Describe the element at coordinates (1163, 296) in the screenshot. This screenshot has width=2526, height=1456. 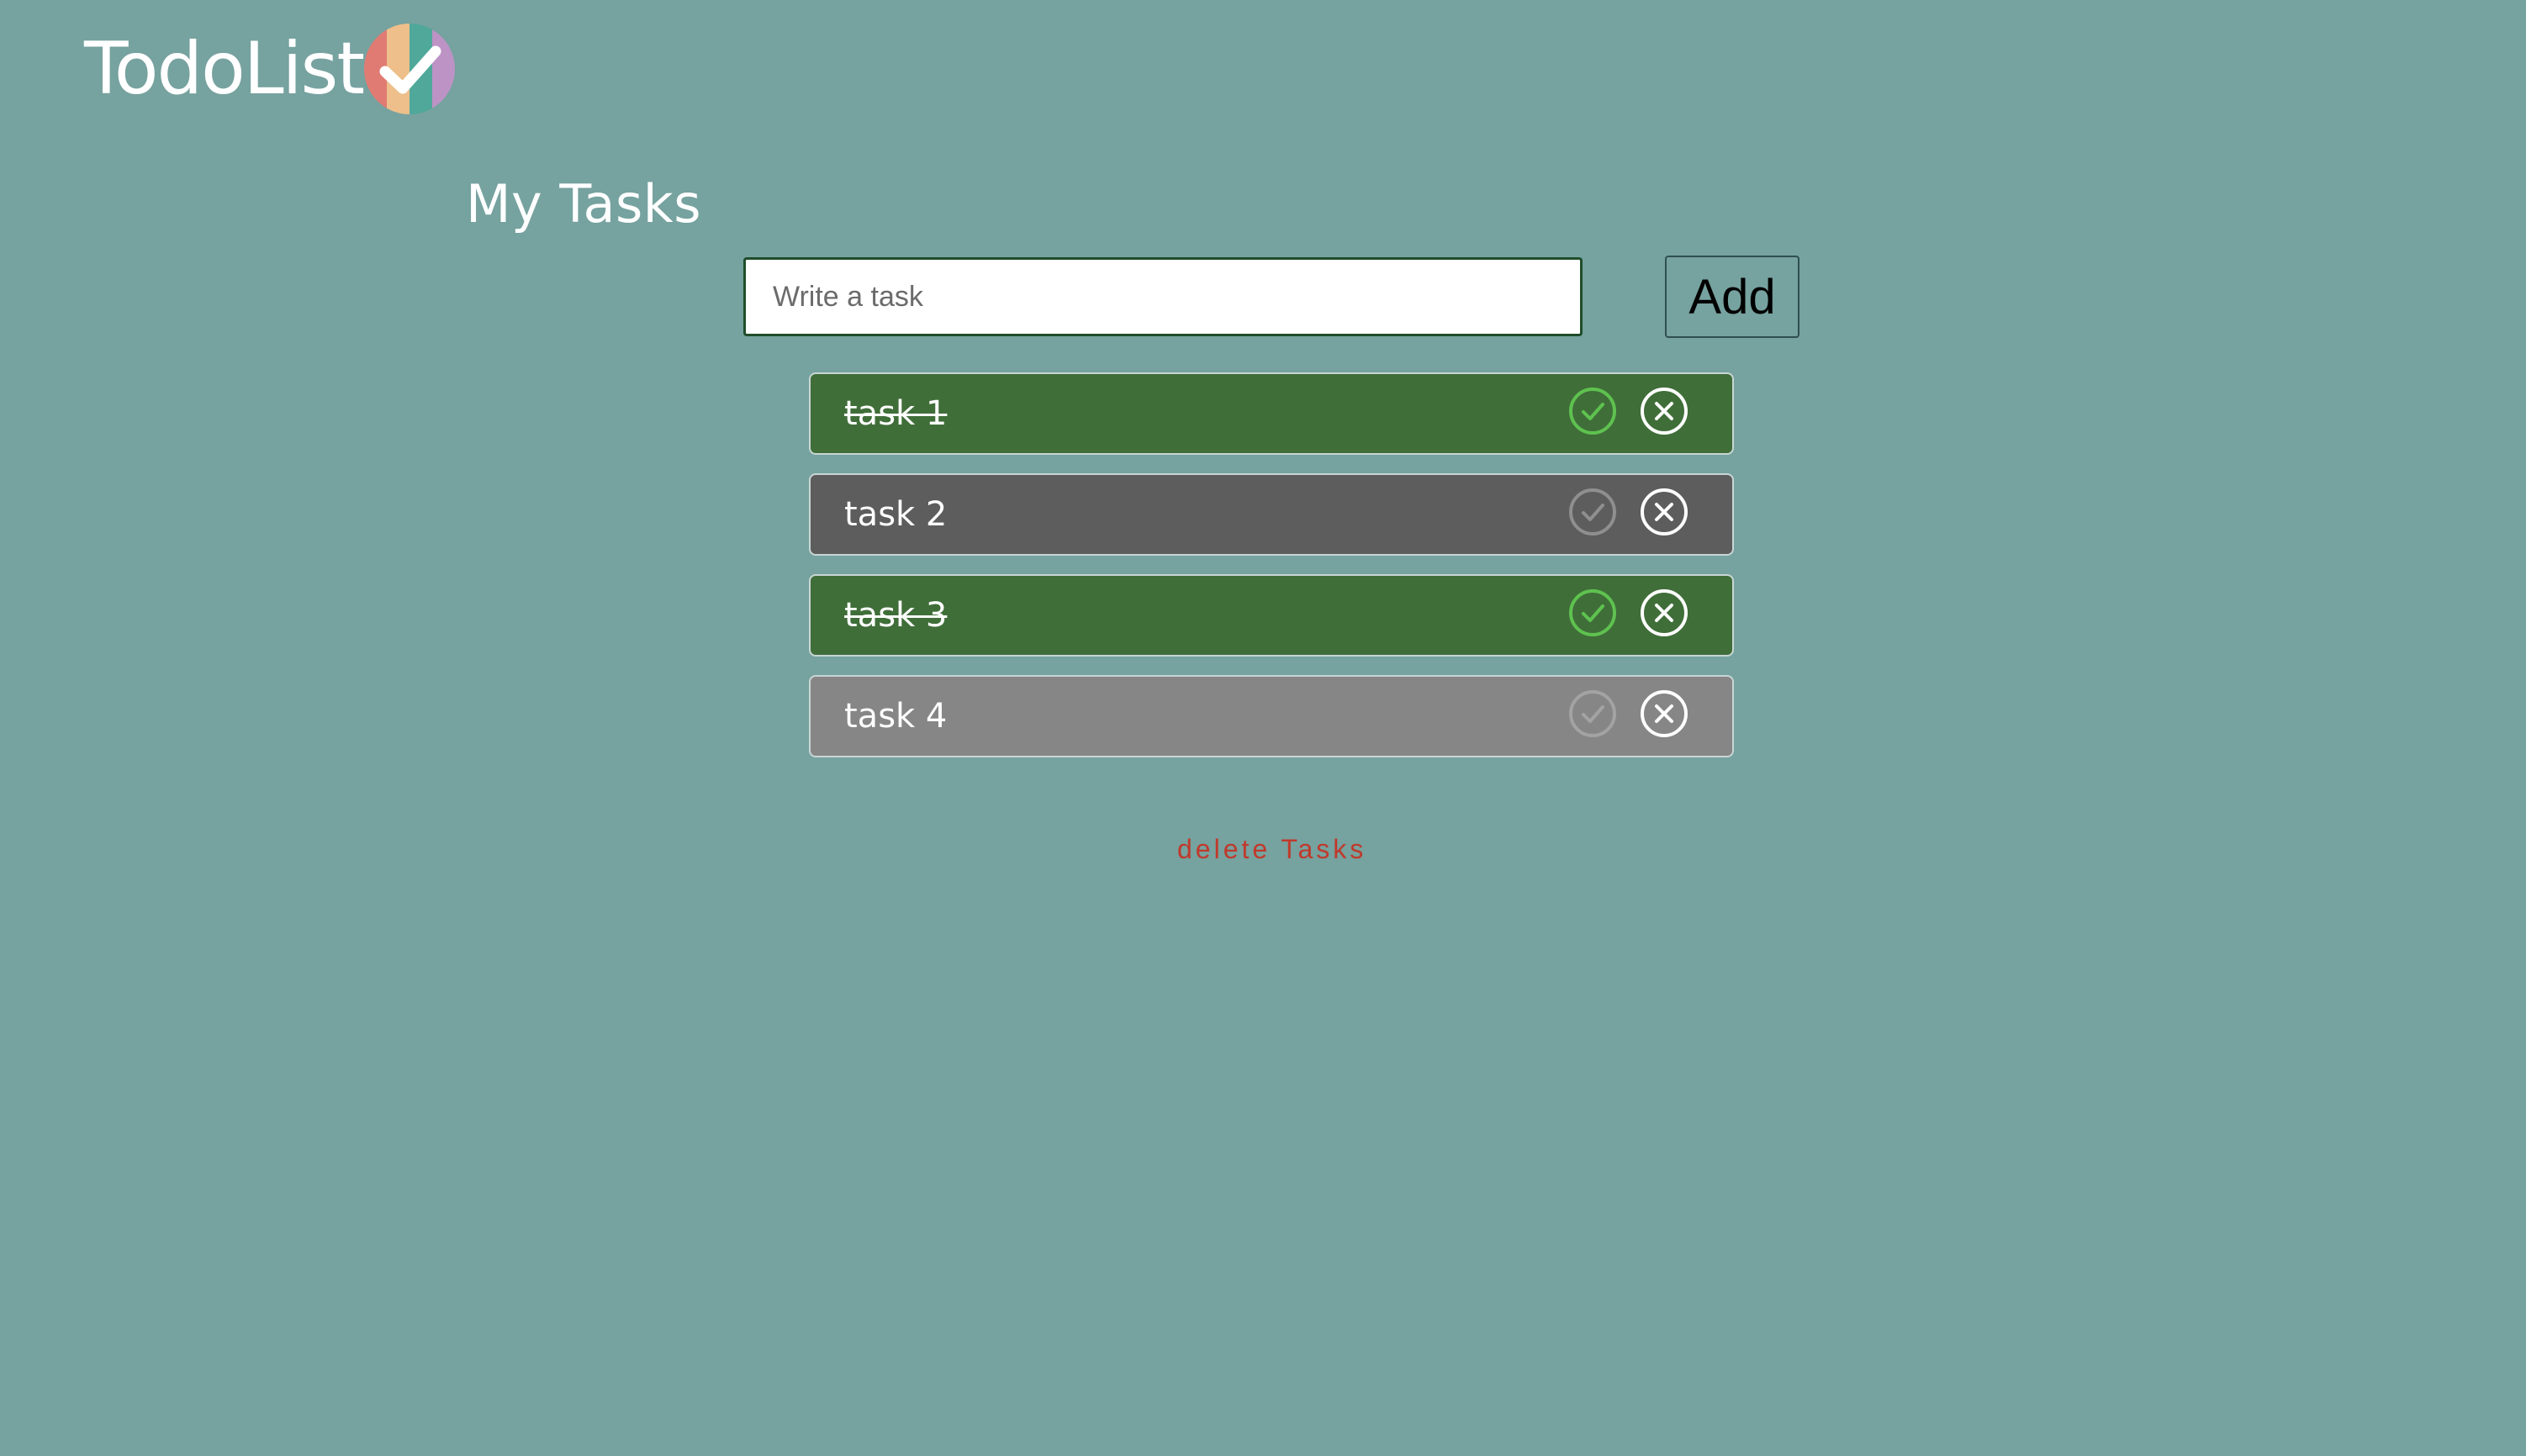
I see `task-input` at that location.